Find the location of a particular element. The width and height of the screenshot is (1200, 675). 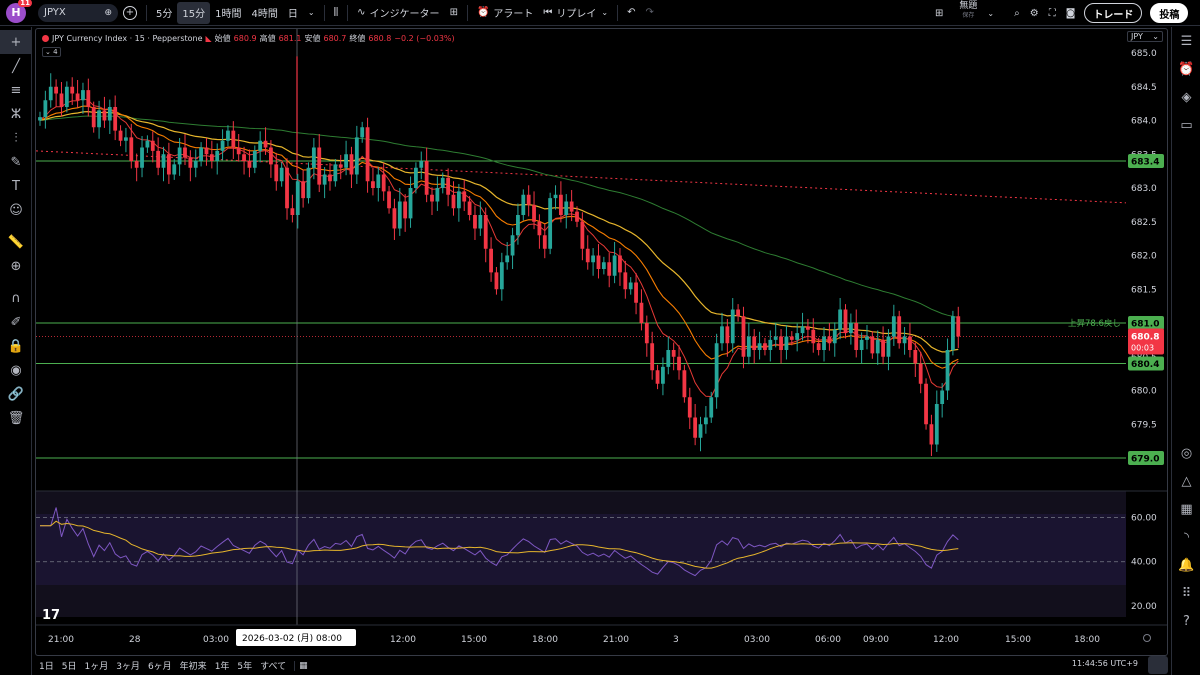

notifications-button: 🔔 is located at coordinates (1186, 565).